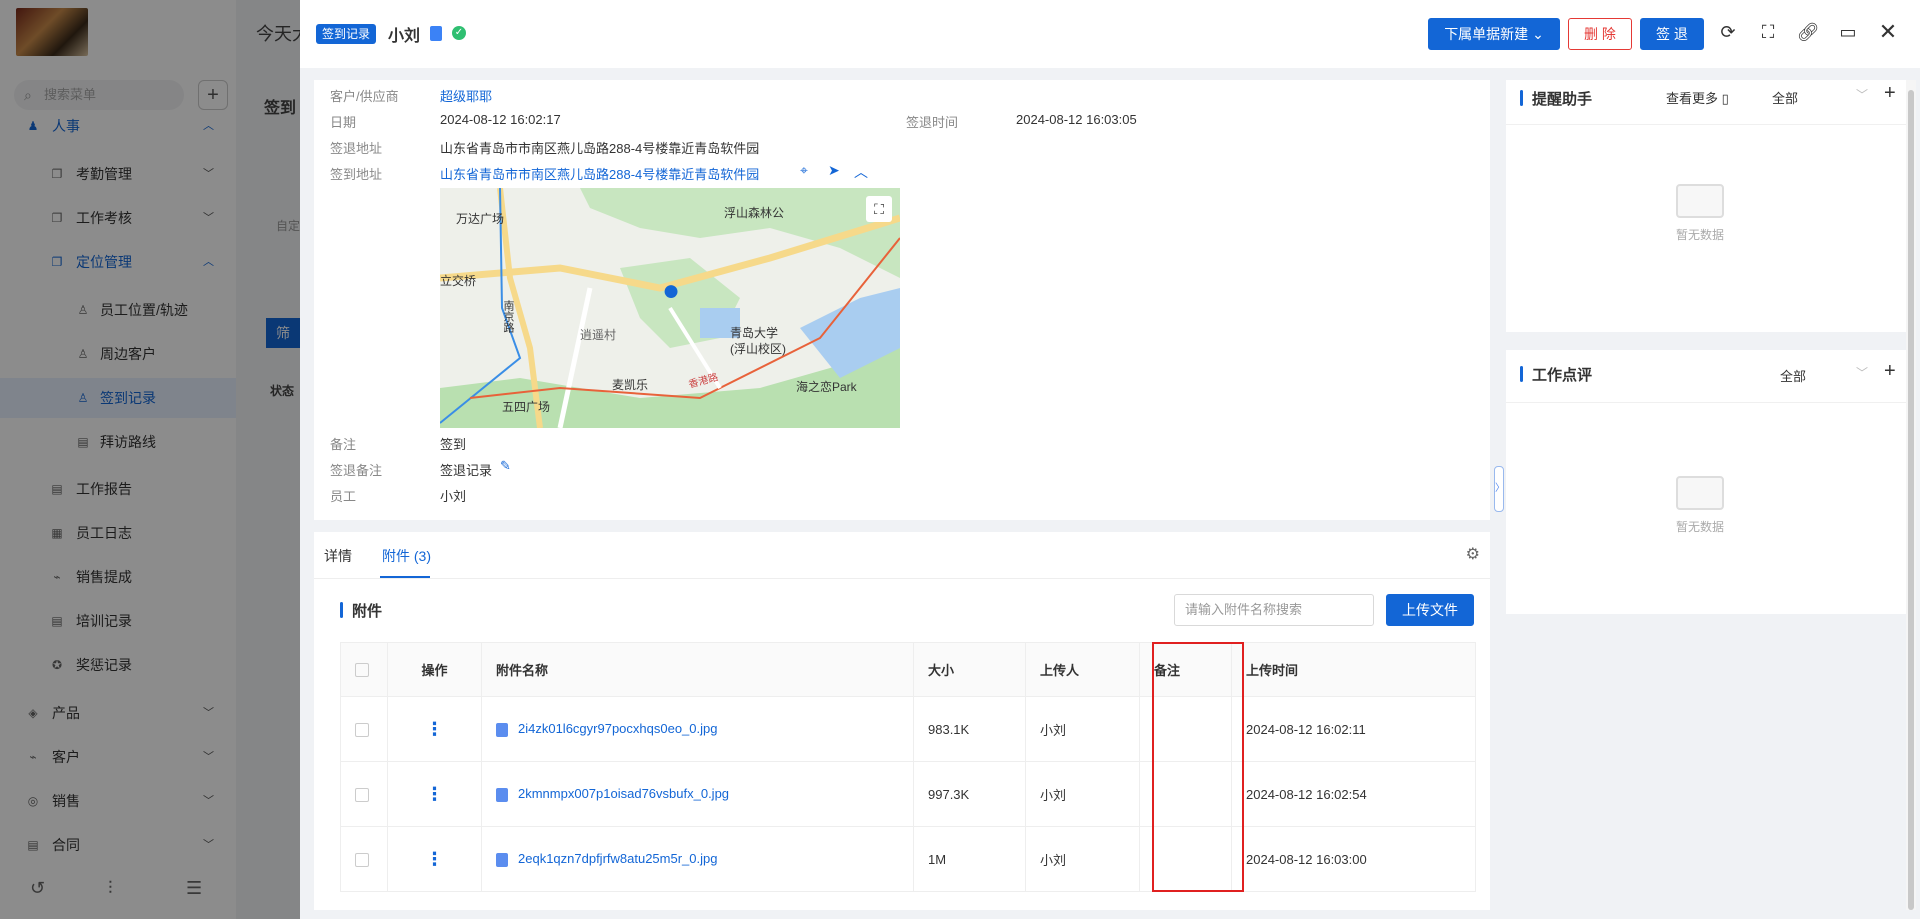 The width and height of the screenshot is (1920, 919). I want to click on navigate-icon: ➤, so click(834, 170).